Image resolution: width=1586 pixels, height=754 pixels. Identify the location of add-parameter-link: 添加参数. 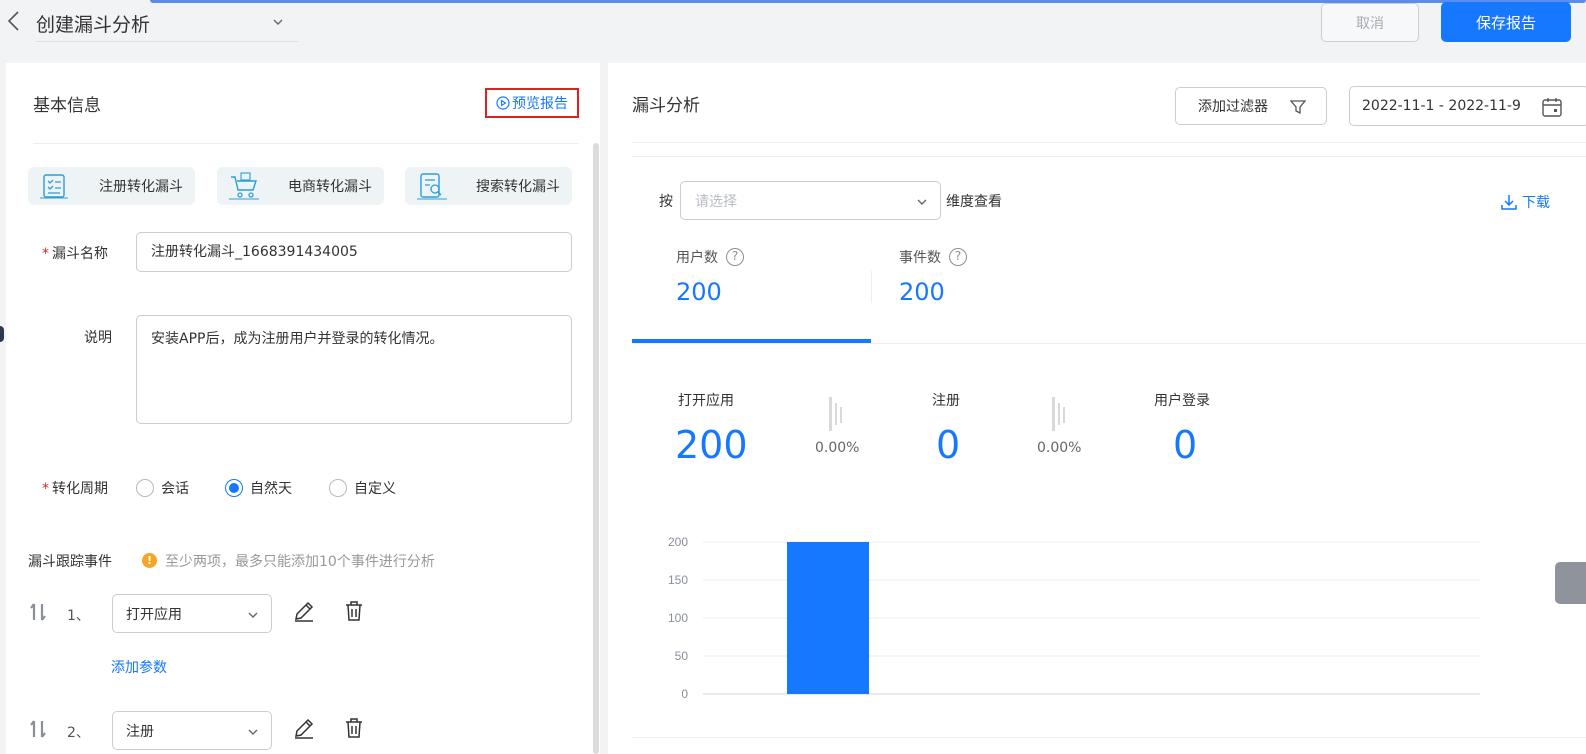
(139, 667).